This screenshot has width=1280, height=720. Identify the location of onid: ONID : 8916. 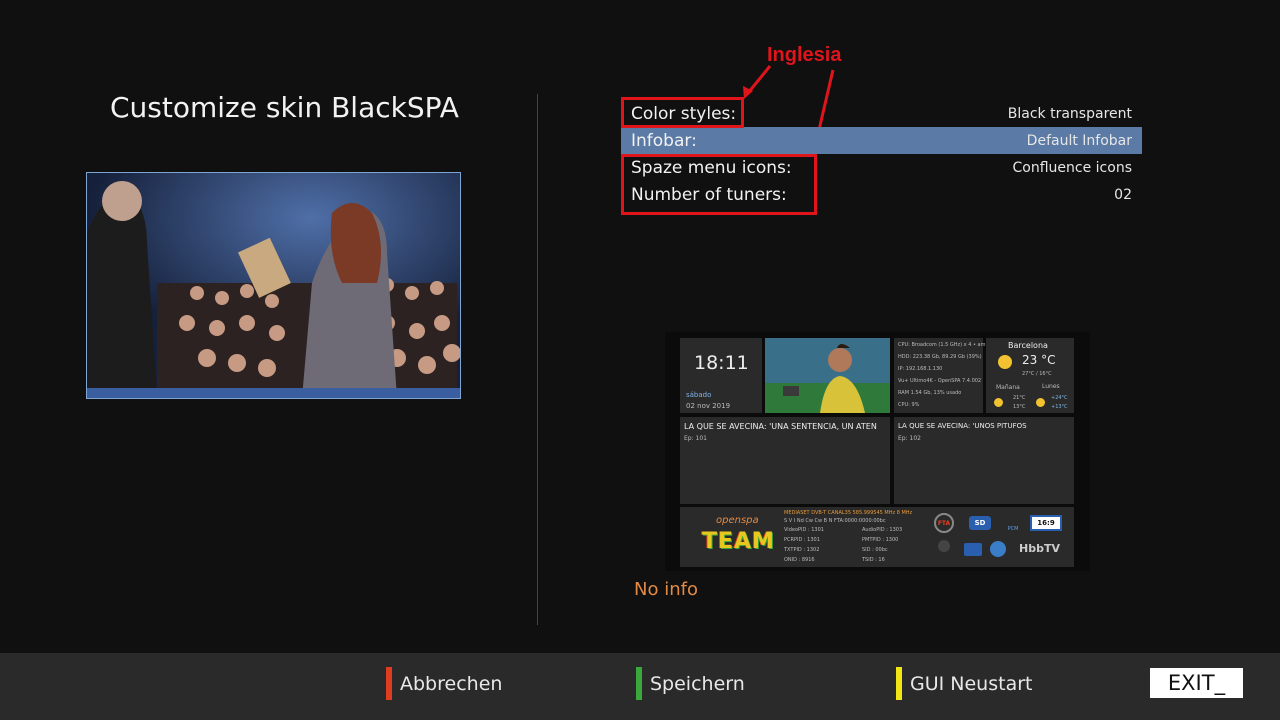
(799, 560).